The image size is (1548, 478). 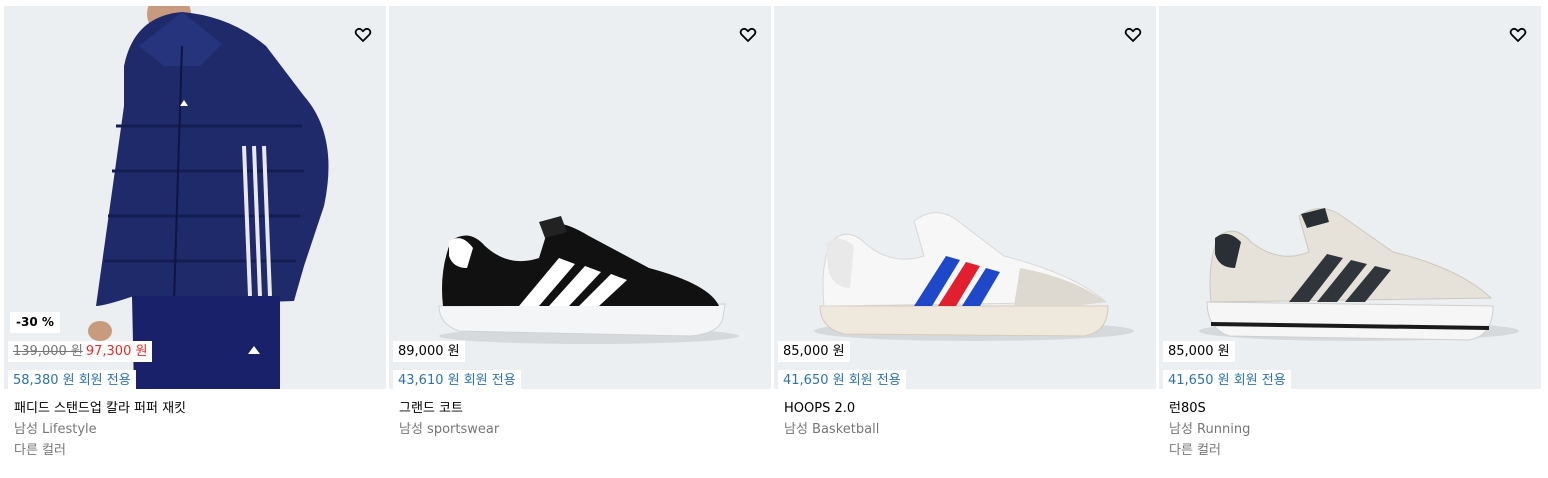 What do you see at coordinates (55, 429) in the screenshot?
I see `product-category: 남성 Lifestyle` at bounding box center [55, 429].